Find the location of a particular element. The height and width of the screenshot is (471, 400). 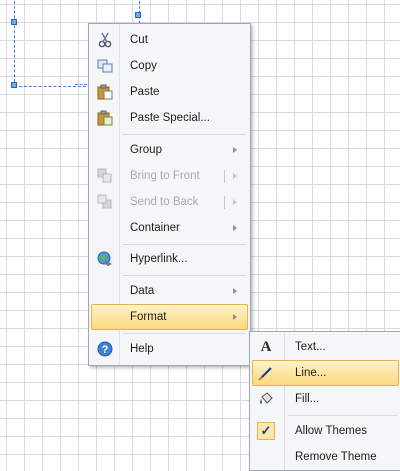

line-format-icon is located at coordinates (266, 373).